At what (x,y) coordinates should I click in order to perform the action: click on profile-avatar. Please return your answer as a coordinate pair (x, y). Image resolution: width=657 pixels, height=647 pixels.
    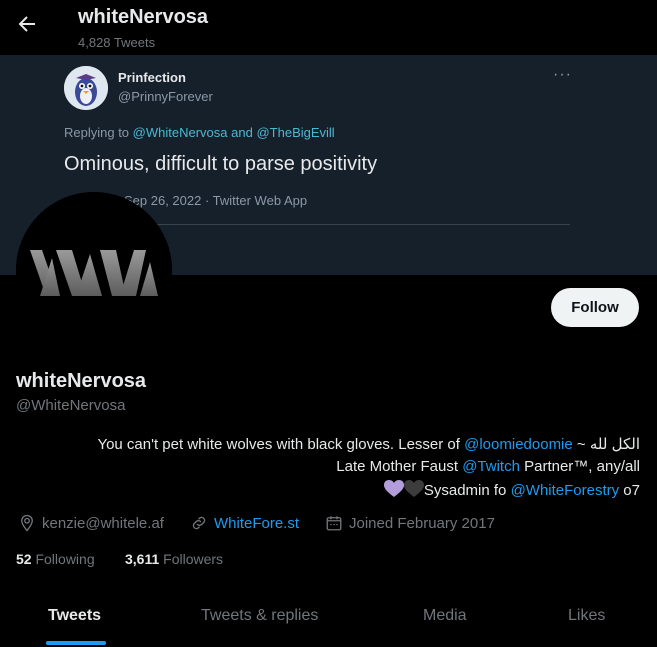
    Looking at the image, I should click on (94, 270).